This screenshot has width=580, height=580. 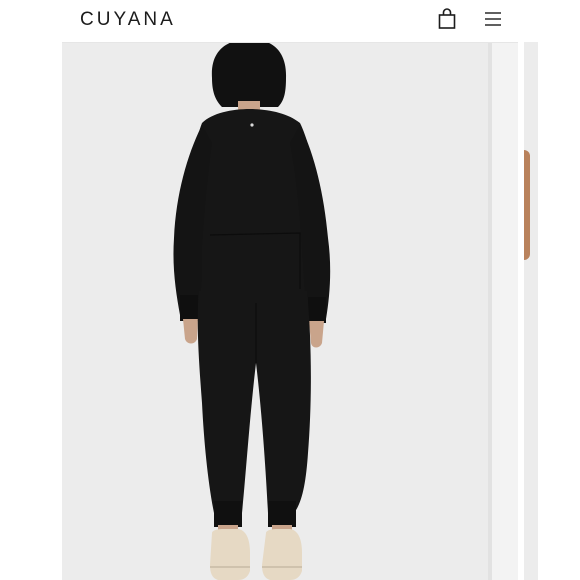 What do you see at coordinates (493, 19) in the screenshot?
I see `hamburger-menu-icon` at bounding box center [493, 19].